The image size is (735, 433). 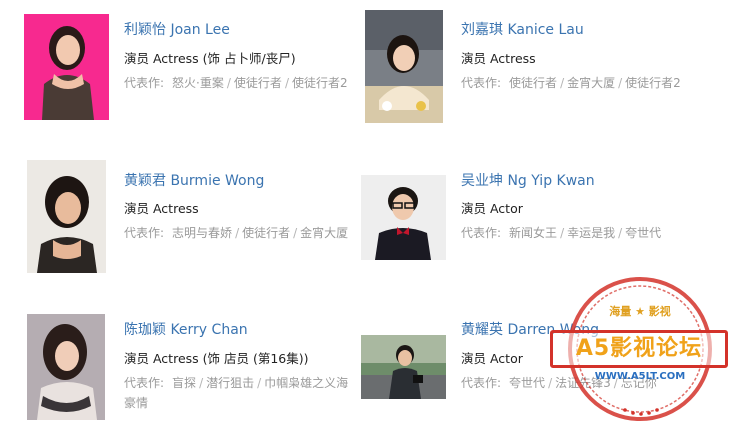 What do you see at coordinates (184, 383) in the screenshot?
I see `work-link: 盲探` at bounding box center [184, 383].